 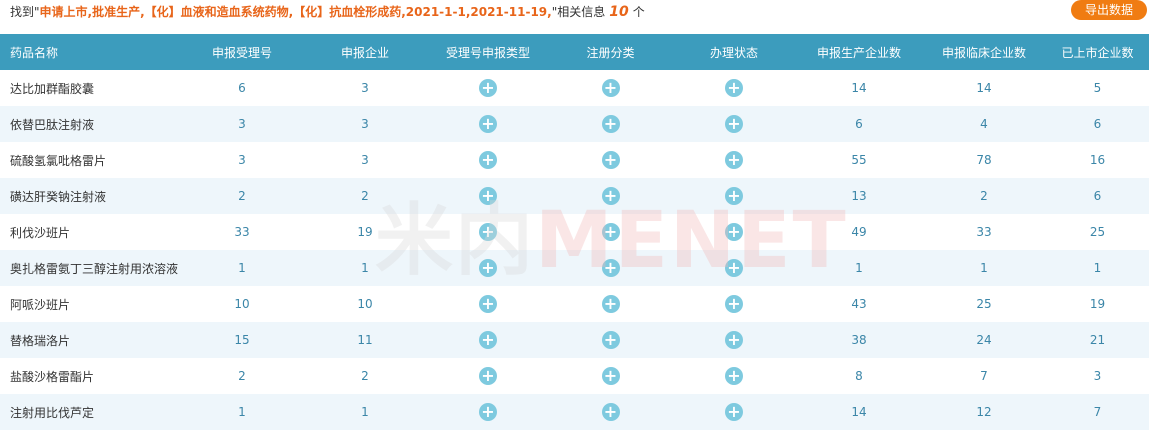 What do you see at coordinates (242, 340) in the screenshot?
I see `accept-no-count-cell: 15` at bounding box center [242, 340].